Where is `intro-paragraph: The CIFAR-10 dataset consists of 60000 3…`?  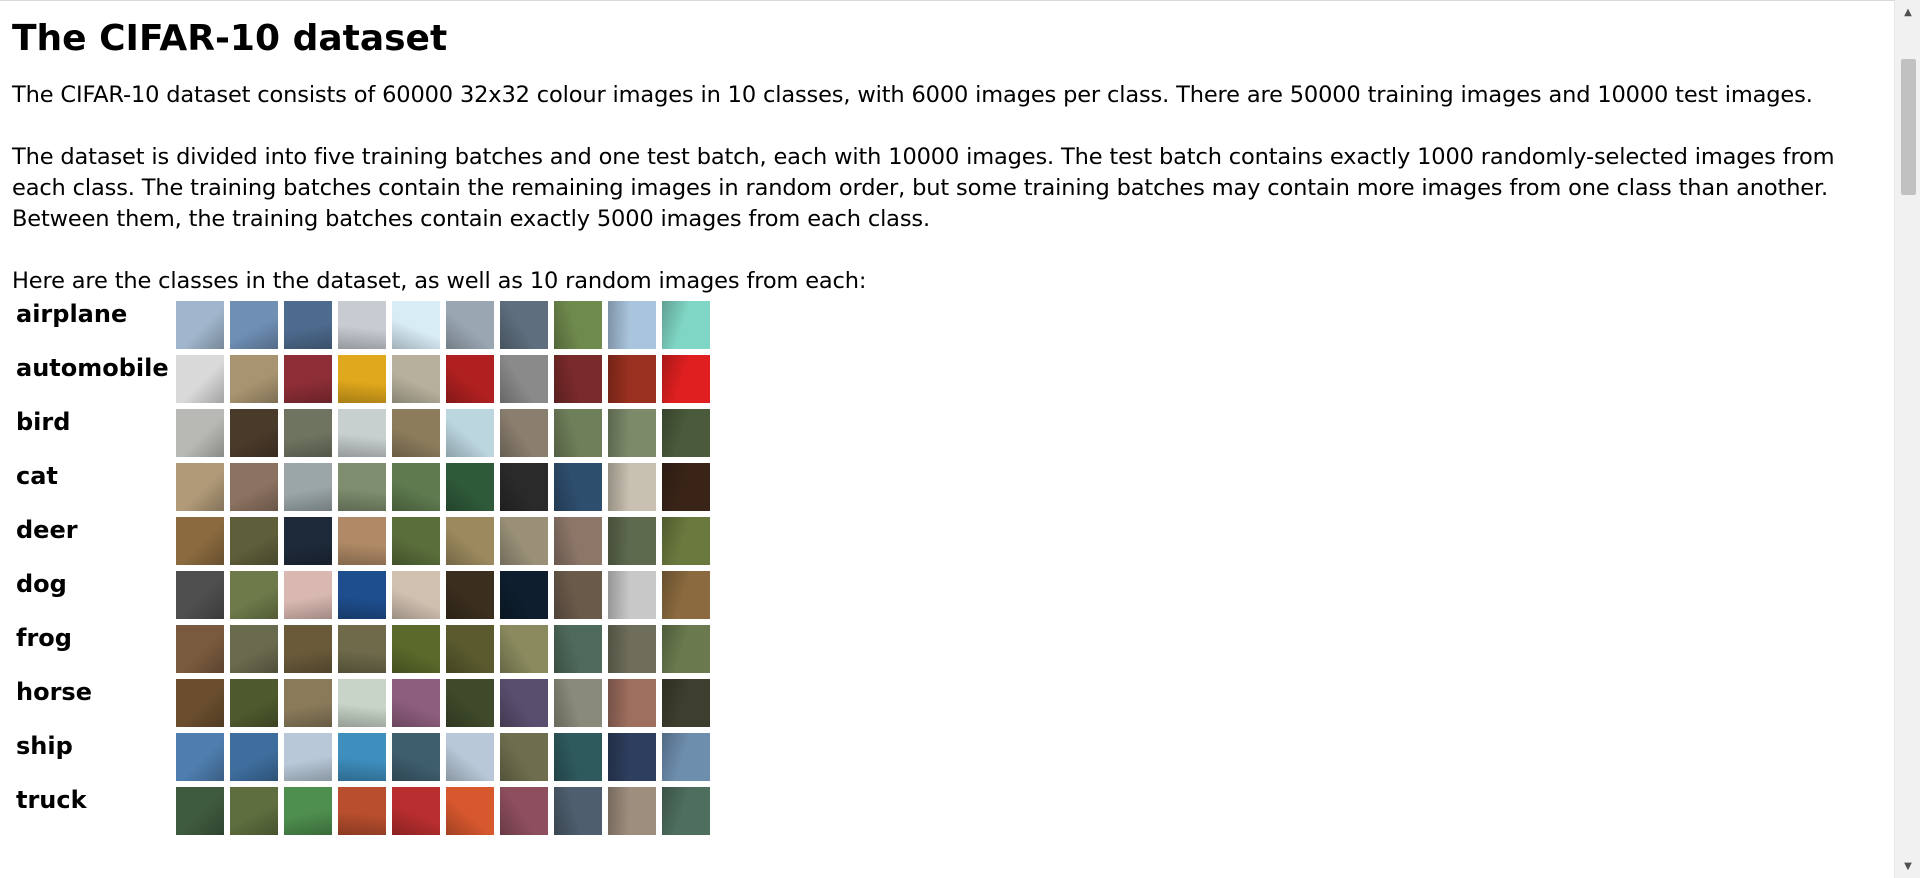 intro-paragraph: The CIFAR-10 dataset consists of 60000 3… is located at coordinates (912, 95).